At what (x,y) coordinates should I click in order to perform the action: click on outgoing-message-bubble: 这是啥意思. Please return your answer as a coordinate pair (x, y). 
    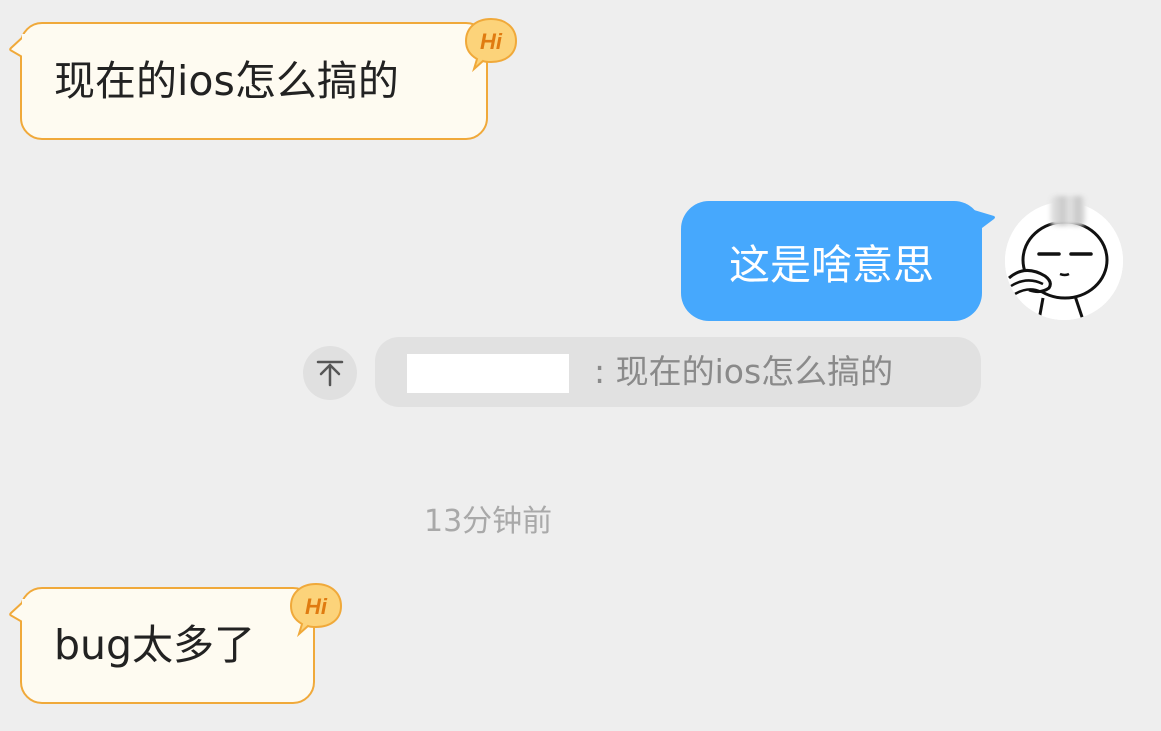
    Looking at the image, I should click on (831, 261).